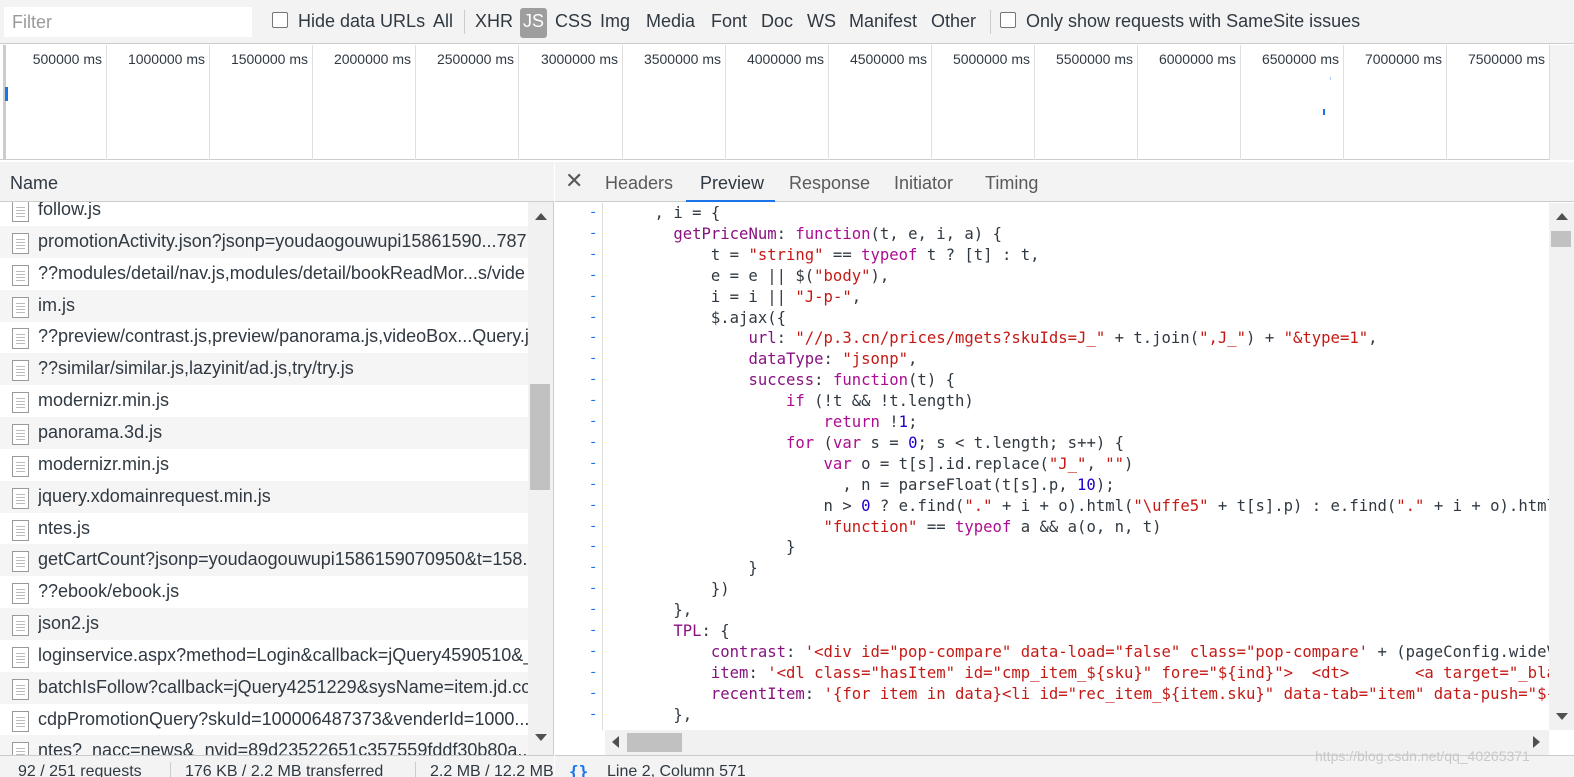  Describe the element at coordinates (730, 201) in the screenshot. I see `active-tab-indicator` at that location.